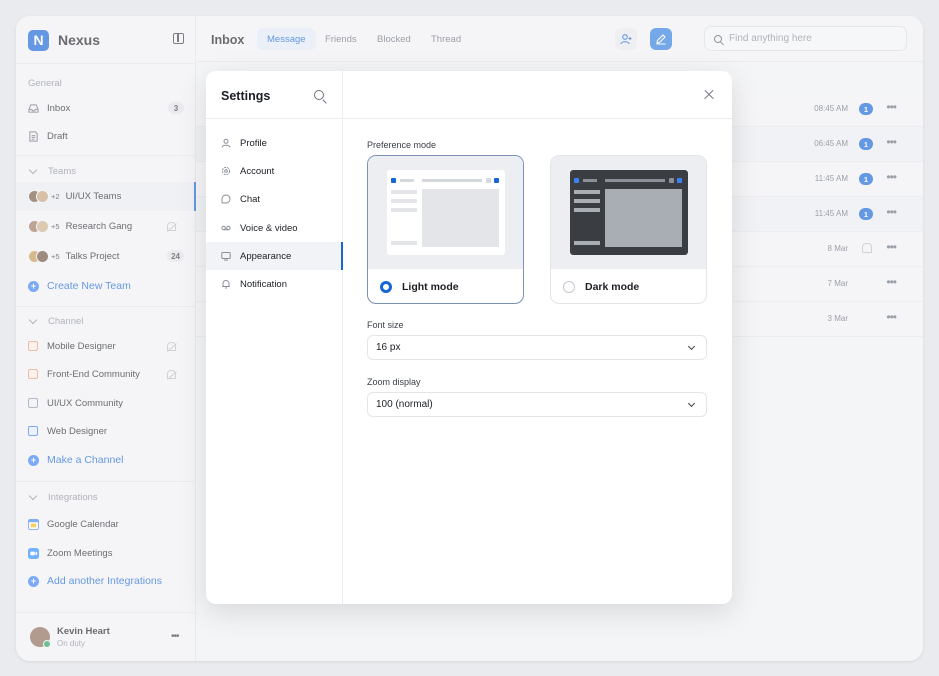 Image resolution: width=939 pixels, height=676 pixels. What do you see at coordinates (269, 228) in the screenshot?
I see `settings-nav-label: Voice & video` at bounding box center [269, 228].